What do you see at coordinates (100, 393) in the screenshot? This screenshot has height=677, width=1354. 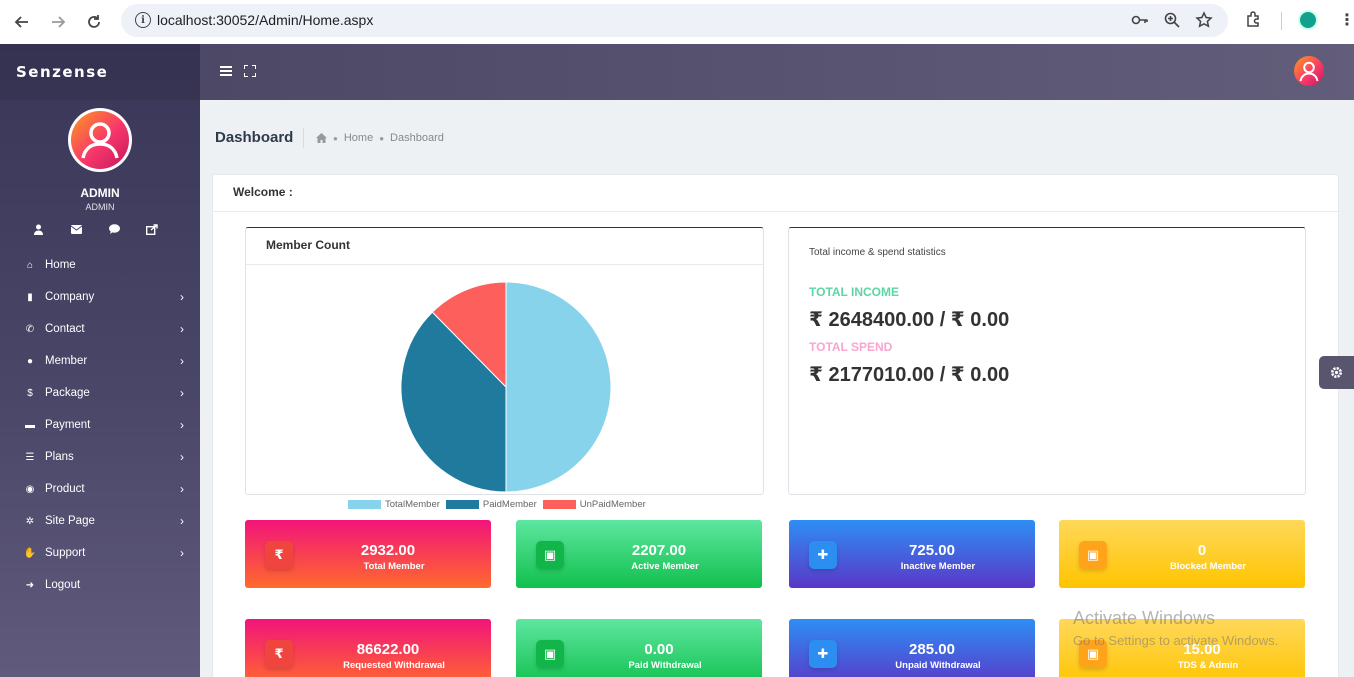 I see `sidebar-item-package: $ Package ›` at bounding box center [100, 393].